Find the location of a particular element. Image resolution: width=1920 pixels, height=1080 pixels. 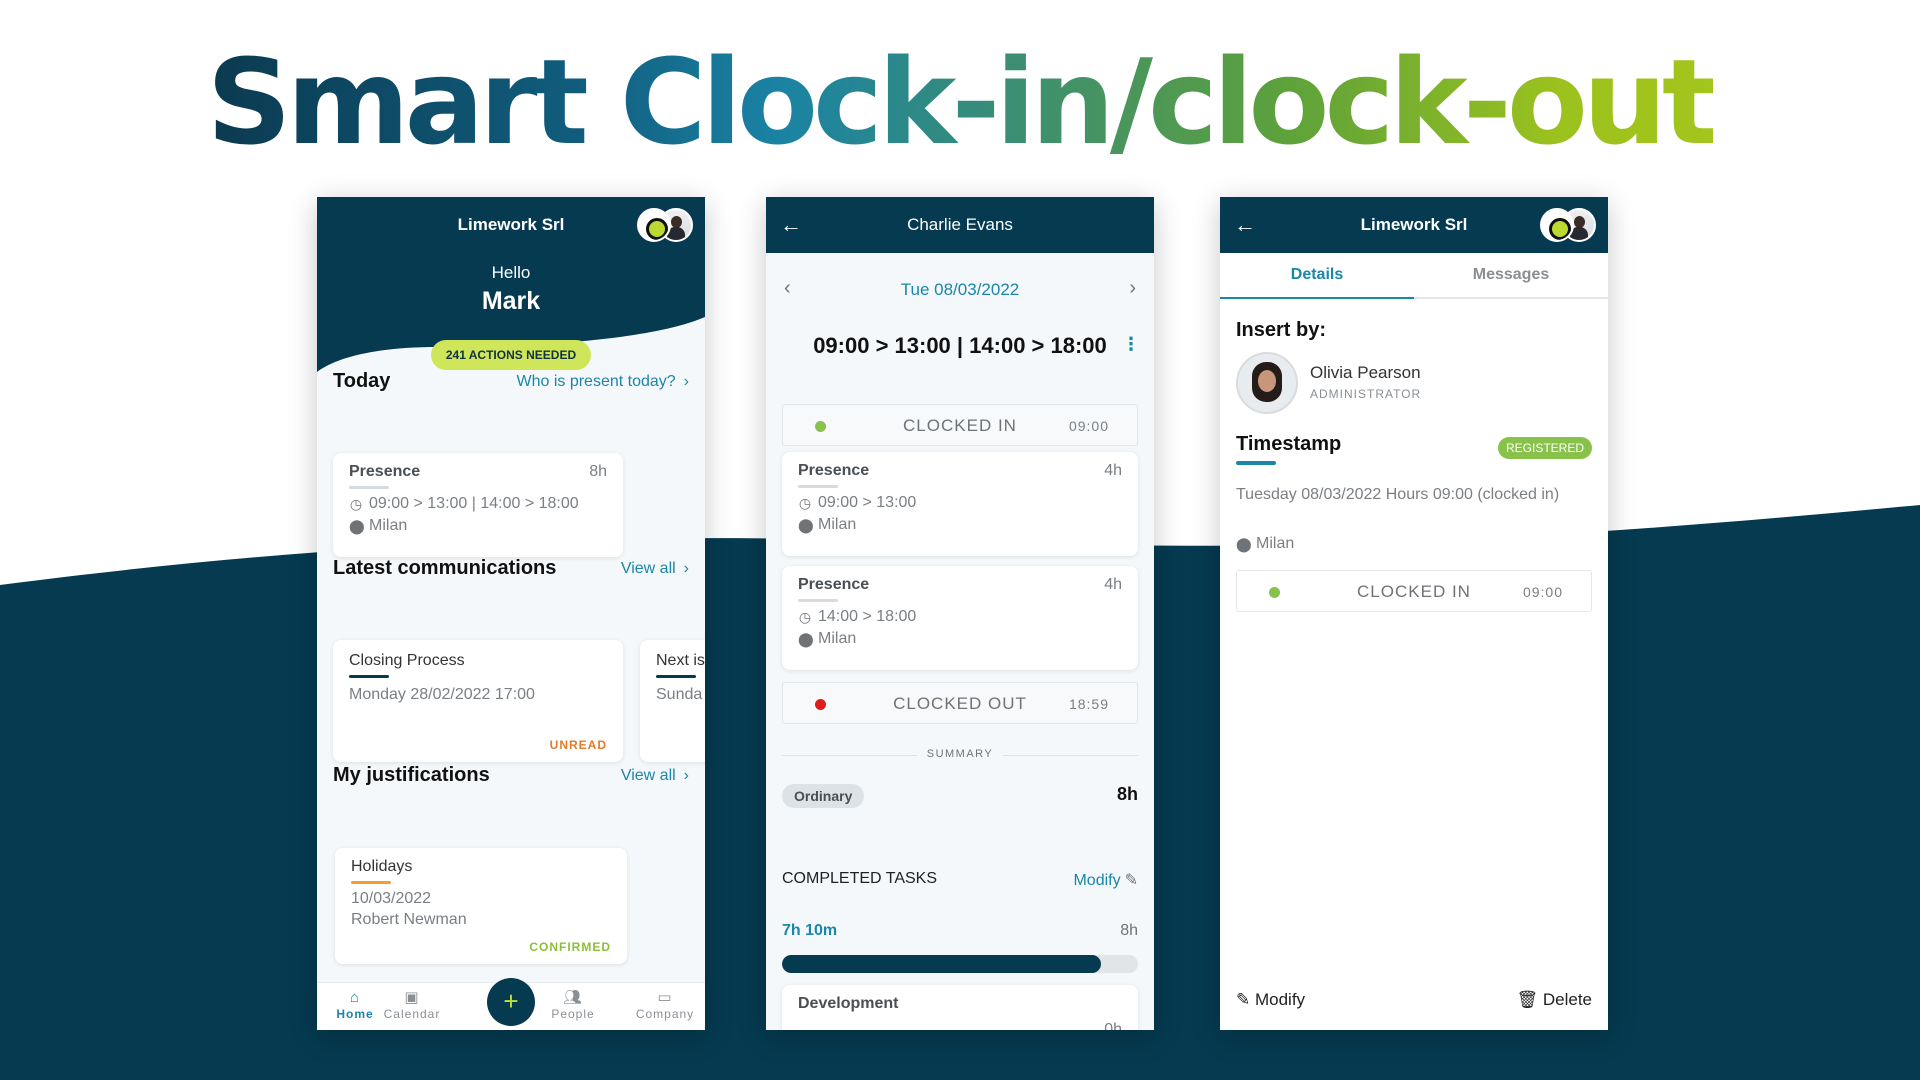

presence-card: Presence 4h ◷ 09:00 > 13:00 ⬤ Milan is located at coordinates (960, 504).